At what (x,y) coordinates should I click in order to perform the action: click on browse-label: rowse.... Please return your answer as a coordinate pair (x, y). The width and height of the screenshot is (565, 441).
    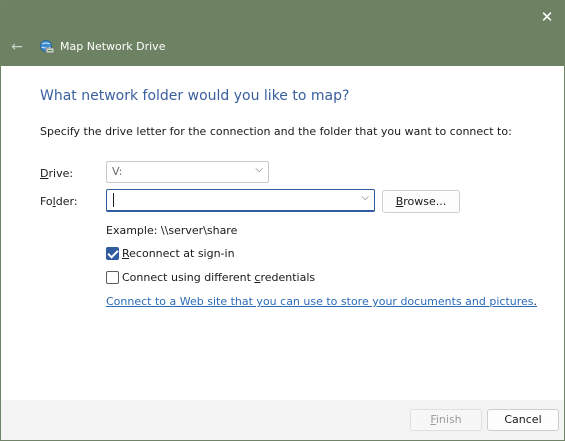
    Looking at the image, I should click on (425, 201).